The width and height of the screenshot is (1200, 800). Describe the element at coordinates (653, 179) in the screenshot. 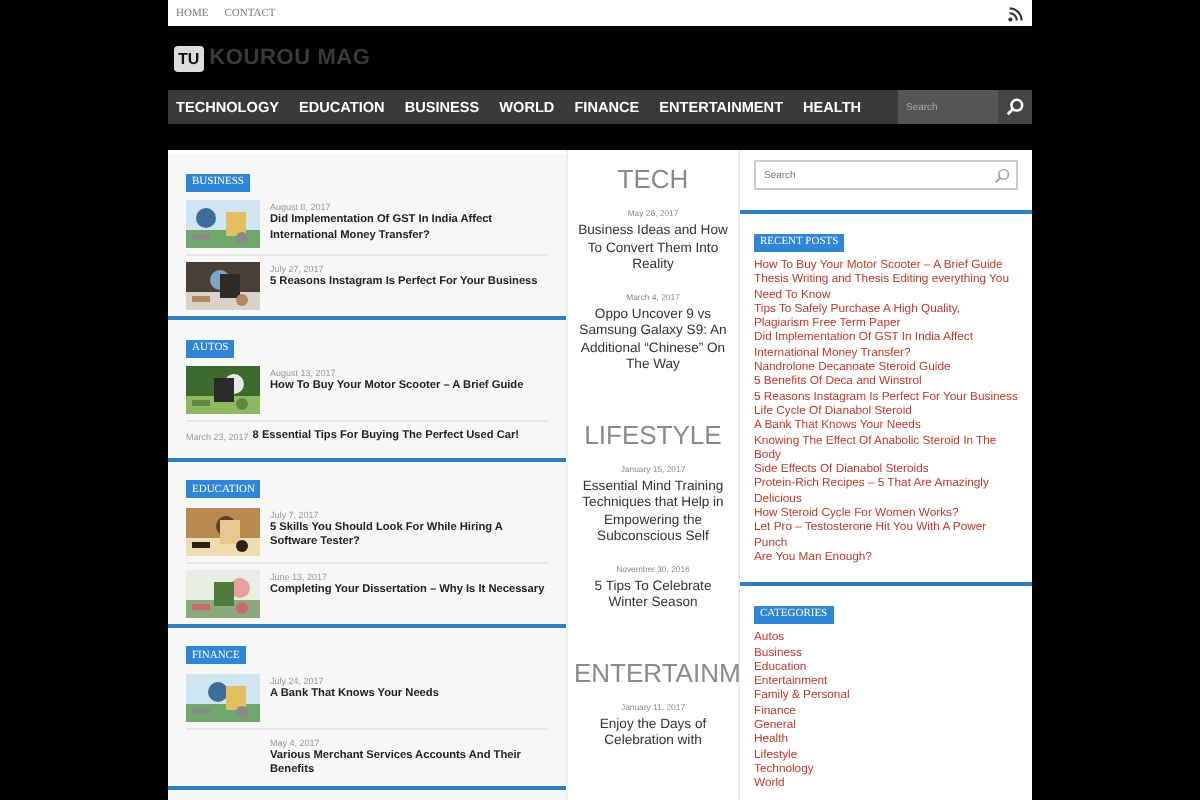

I see `section-heading: TECH` at that location.